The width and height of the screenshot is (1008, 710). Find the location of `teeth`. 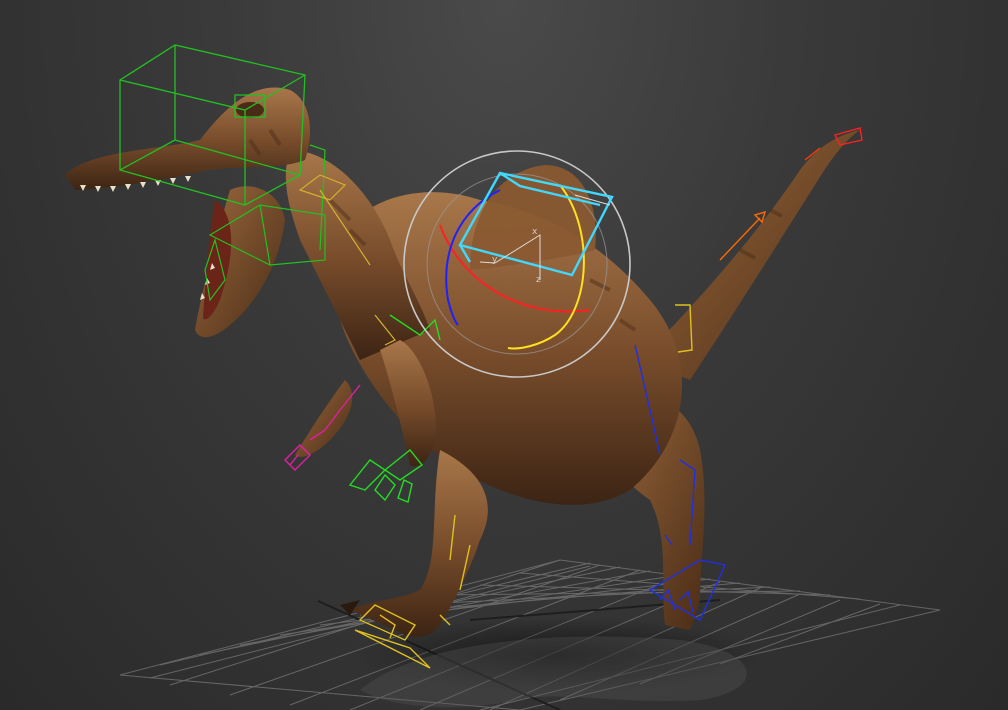

teeth is located at coordinates (147, 238).